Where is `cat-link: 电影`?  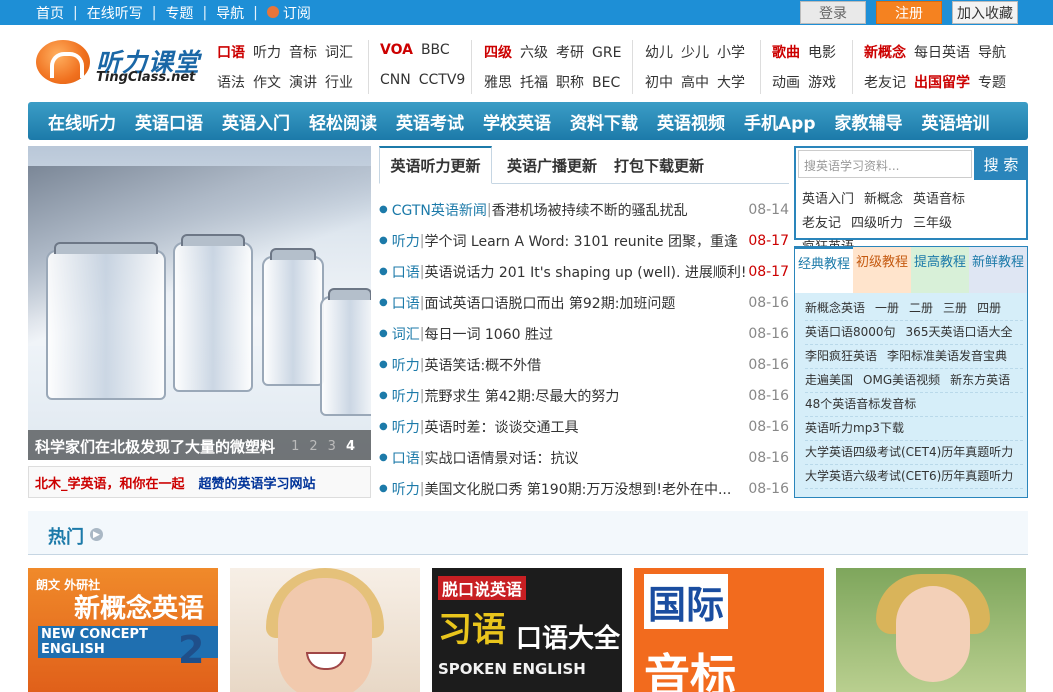
cat-link: 电影 is located at coordinates (822, 53).